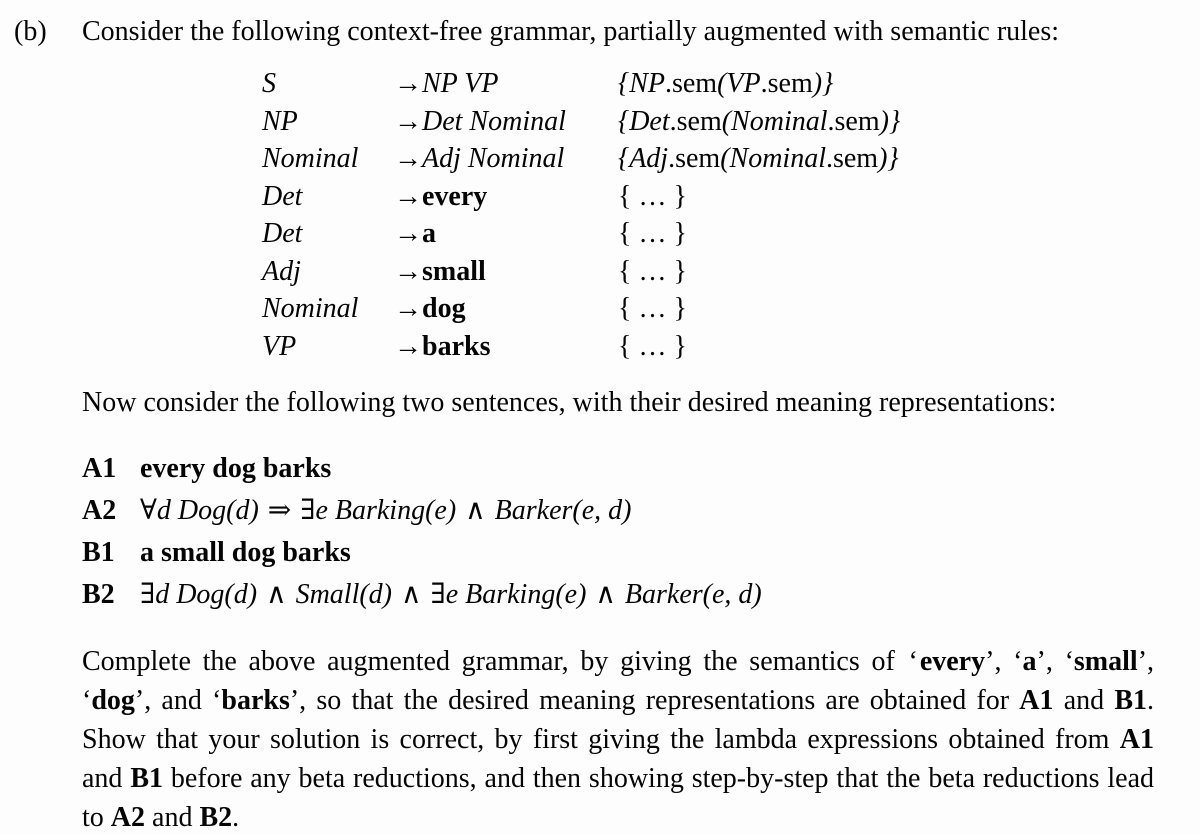  I want to click on grammar-rule-rhs: NP VP, so click(460, 83).